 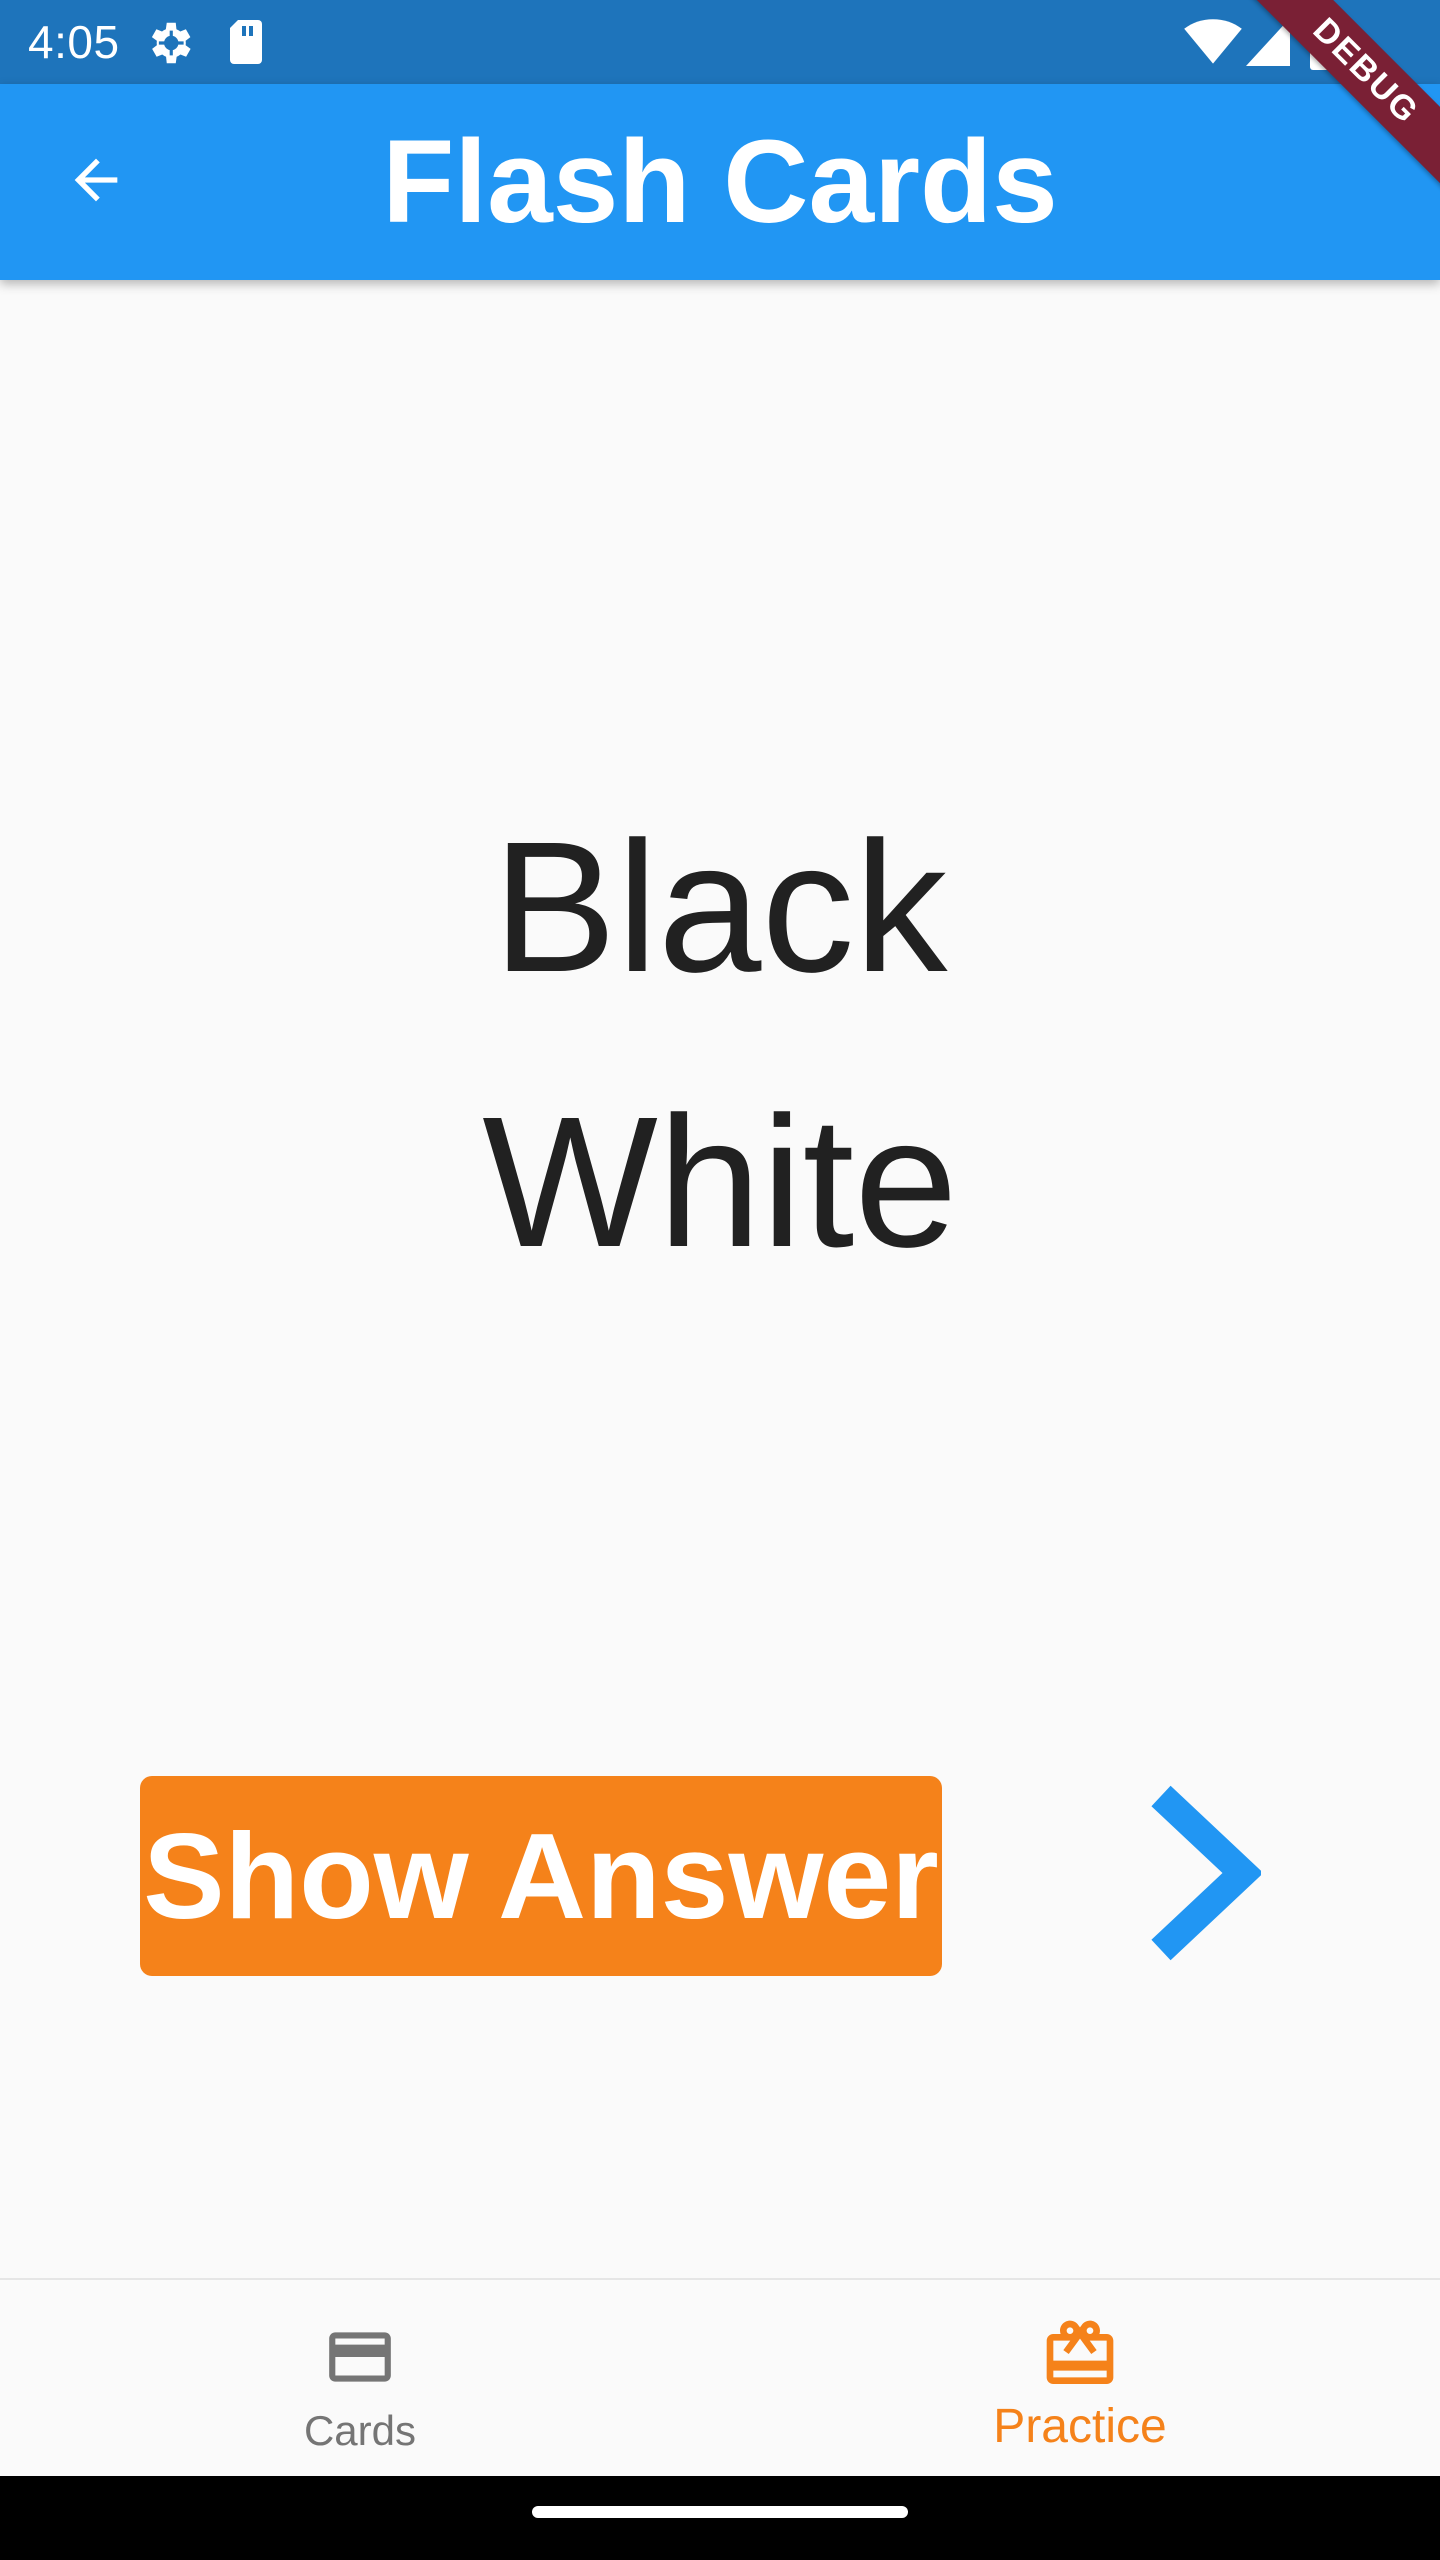 I want to click on credit-card-icon, so click(x=360, y=2359).